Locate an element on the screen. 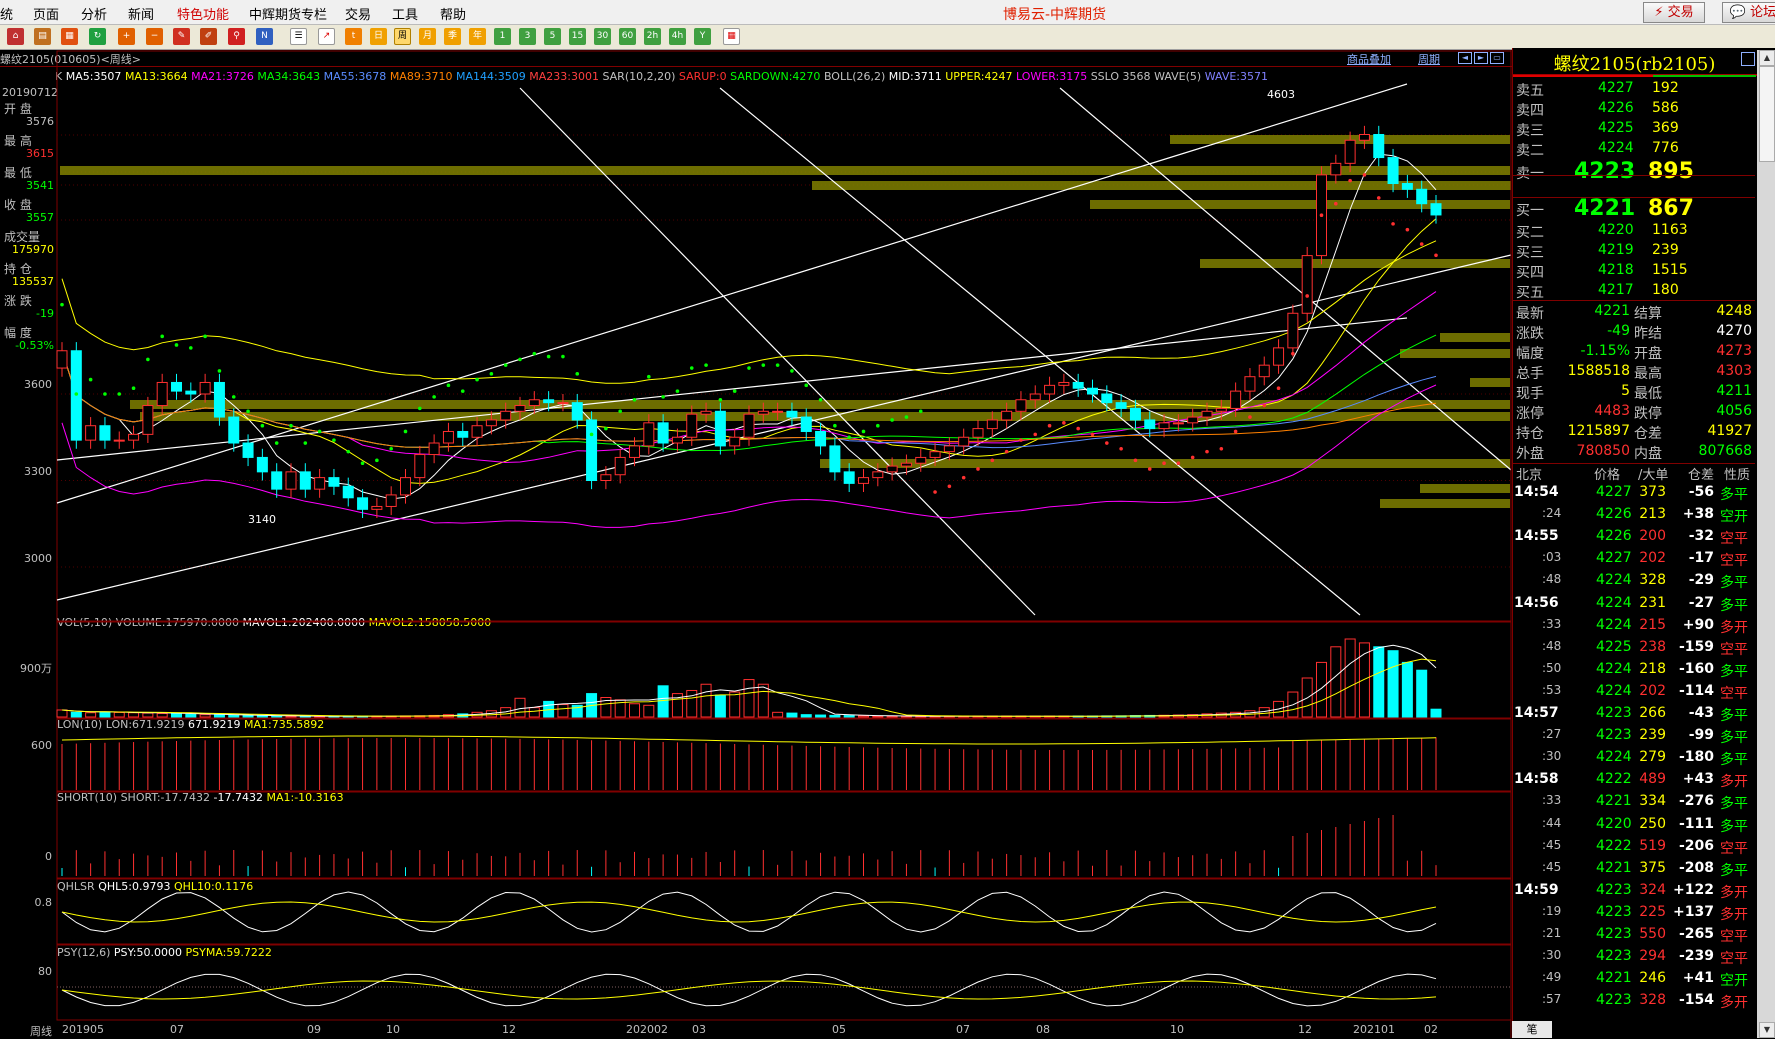  bid-volume: 1163 is located at coordinates (1670, 230).